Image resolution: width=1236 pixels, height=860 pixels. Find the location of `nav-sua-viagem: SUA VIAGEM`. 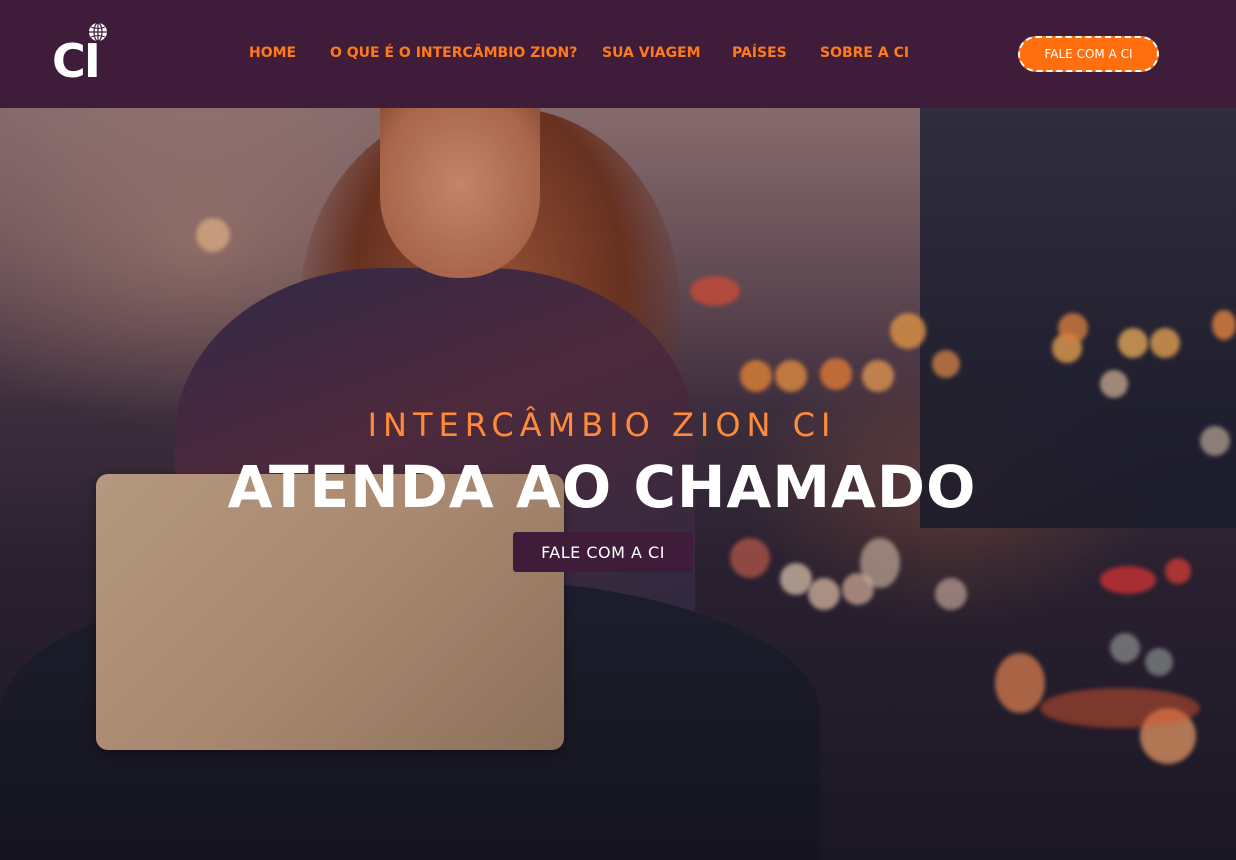

nav-sua-viagem: SUA VIAGEM is located at coordinates (651, 53).